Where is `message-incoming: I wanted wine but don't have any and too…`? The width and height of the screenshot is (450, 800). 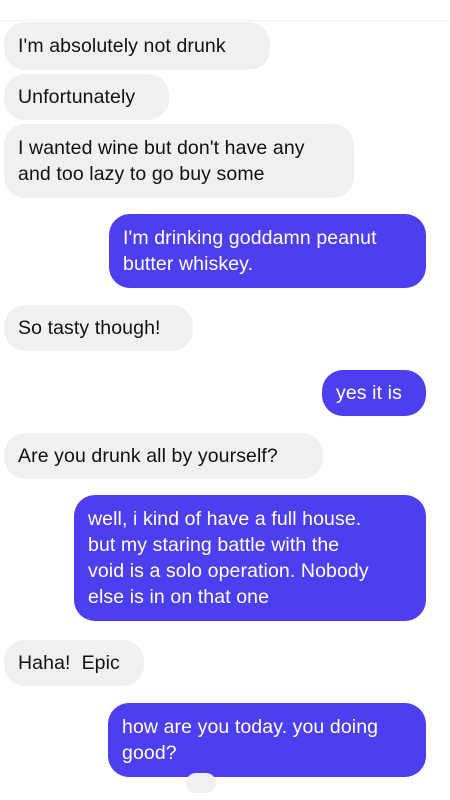
message-incoming: I wanted wine but don't have any and too… is located at coordinates (179, 161).